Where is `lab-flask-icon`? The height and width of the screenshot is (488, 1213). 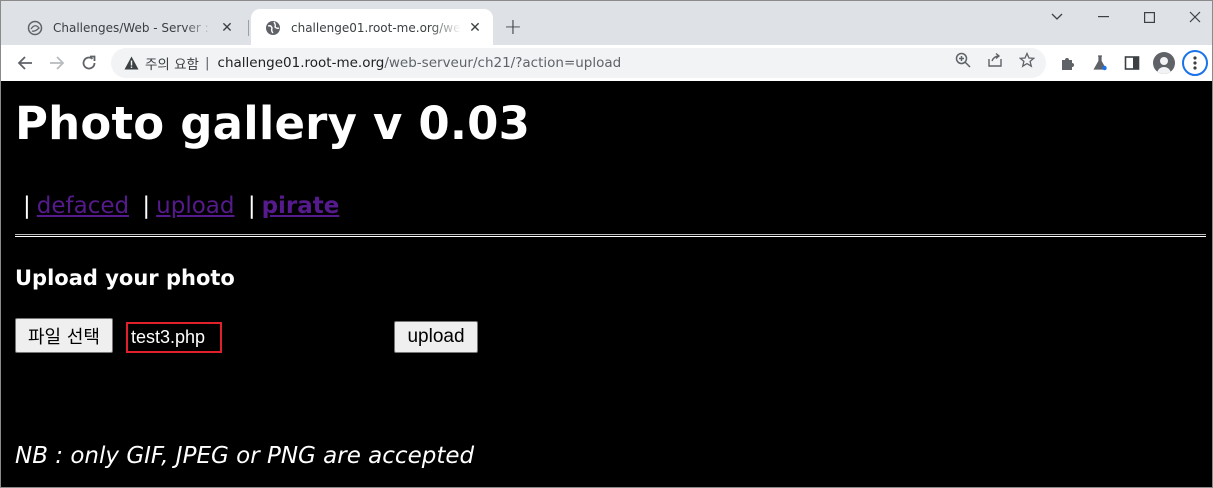
lab-flask-icon is located at coordinates (1100, 63).